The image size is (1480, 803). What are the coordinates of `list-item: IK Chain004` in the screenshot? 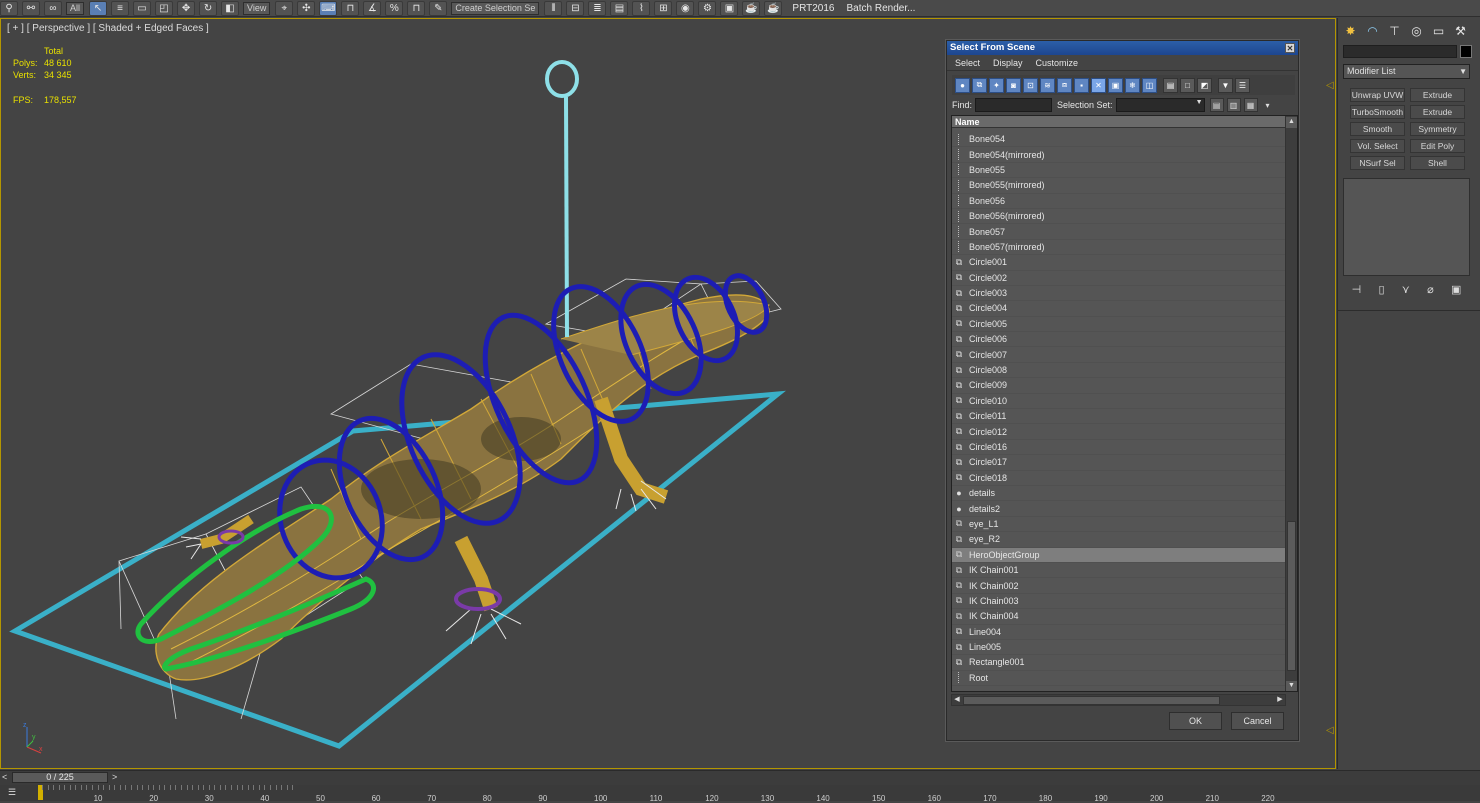 It's located at (1119, 617).